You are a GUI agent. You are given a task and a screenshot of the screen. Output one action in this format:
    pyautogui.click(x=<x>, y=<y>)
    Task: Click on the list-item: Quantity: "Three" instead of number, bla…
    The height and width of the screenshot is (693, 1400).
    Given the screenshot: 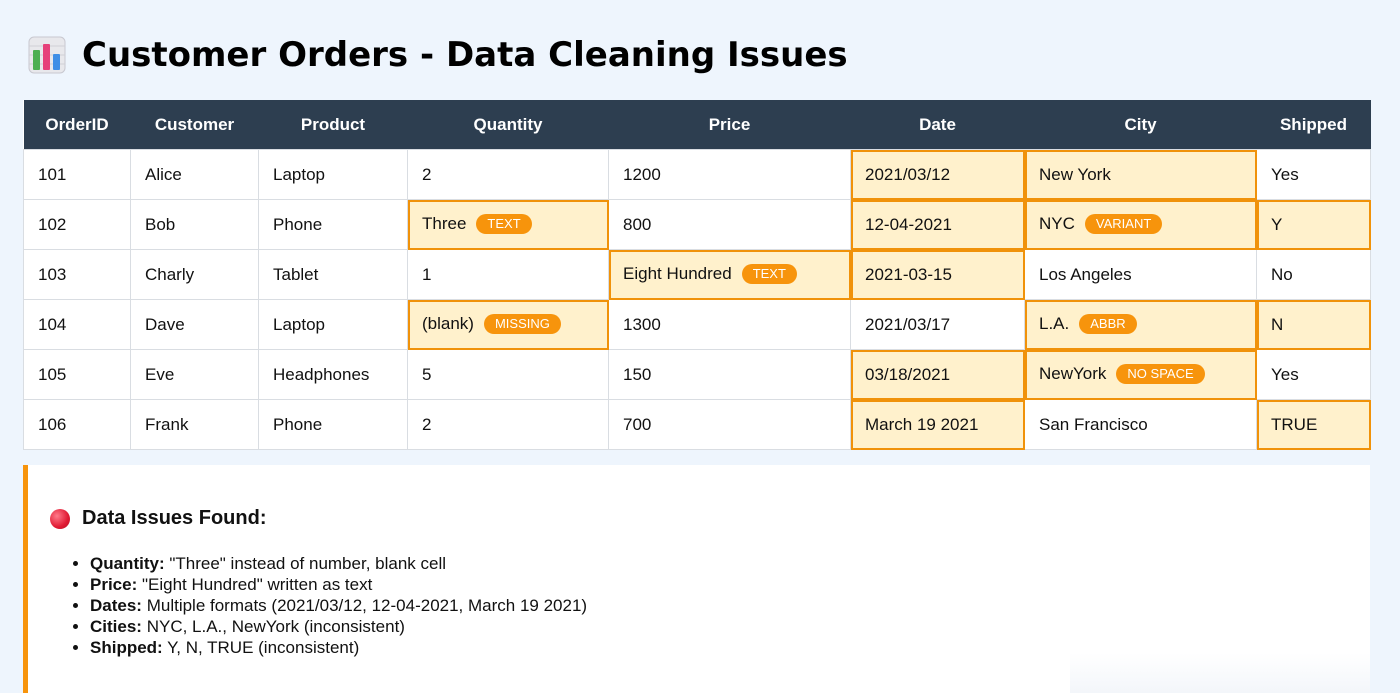 What is the action you would take?
    pyautogui.click(x=338, y=563)
    